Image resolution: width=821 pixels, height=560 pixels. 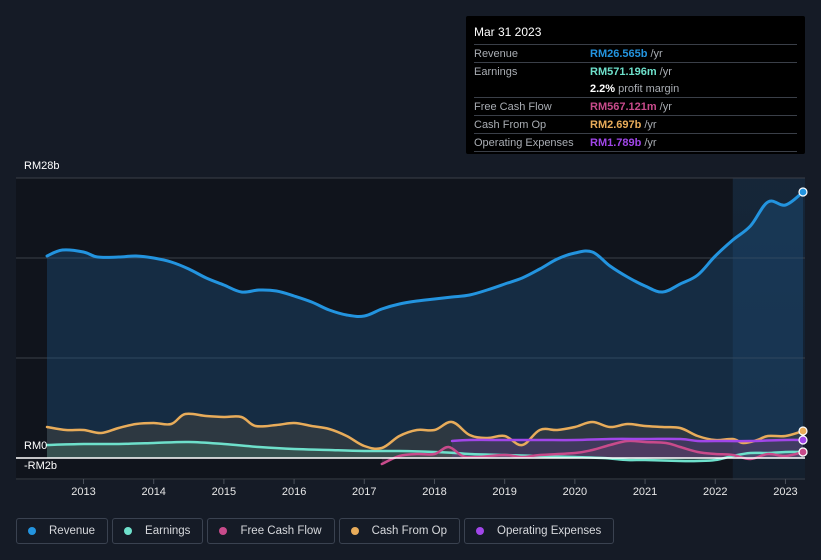 What do you see at coordinates (524, 142) in the screenshot?
I see `tooltip-label: Operating Expenses` at bounding box center [524, 142].